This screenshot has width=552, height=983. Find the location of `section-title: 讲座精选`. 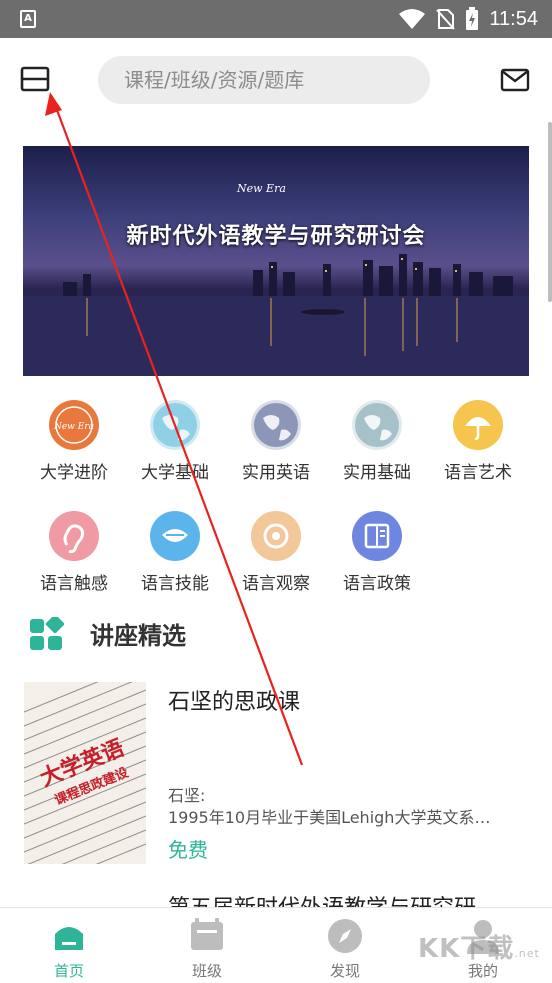

section-title: 讲座精选 is located at coordinates (138, 636).